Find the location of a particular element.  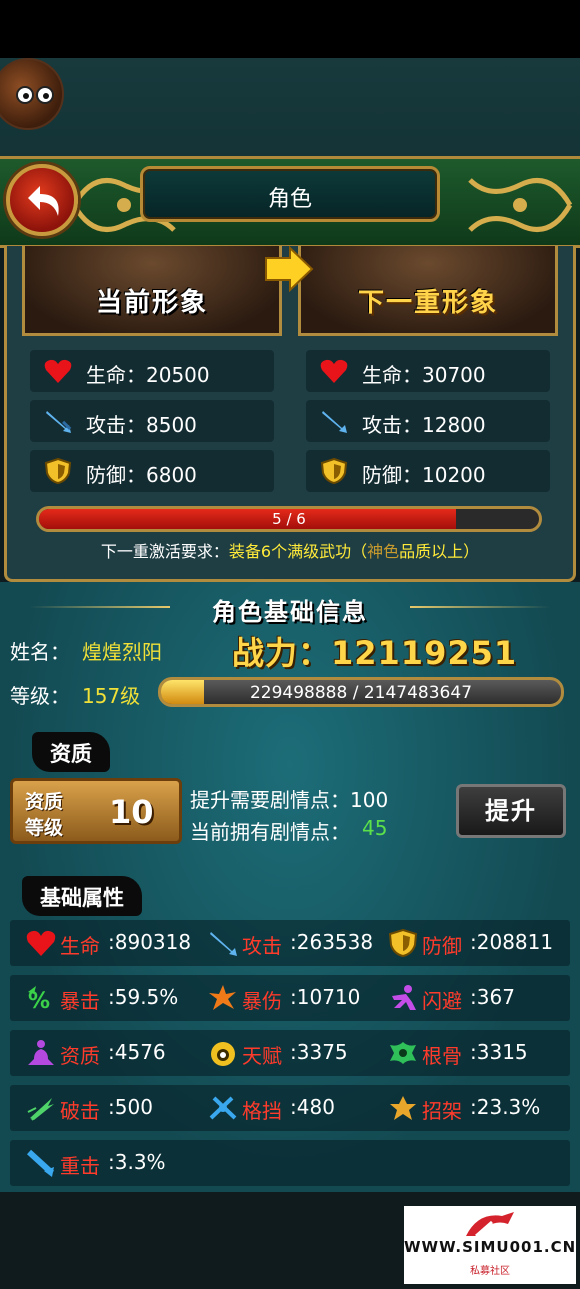

aptitude-box-line2: 等级 is located at coordinates (44, 828).